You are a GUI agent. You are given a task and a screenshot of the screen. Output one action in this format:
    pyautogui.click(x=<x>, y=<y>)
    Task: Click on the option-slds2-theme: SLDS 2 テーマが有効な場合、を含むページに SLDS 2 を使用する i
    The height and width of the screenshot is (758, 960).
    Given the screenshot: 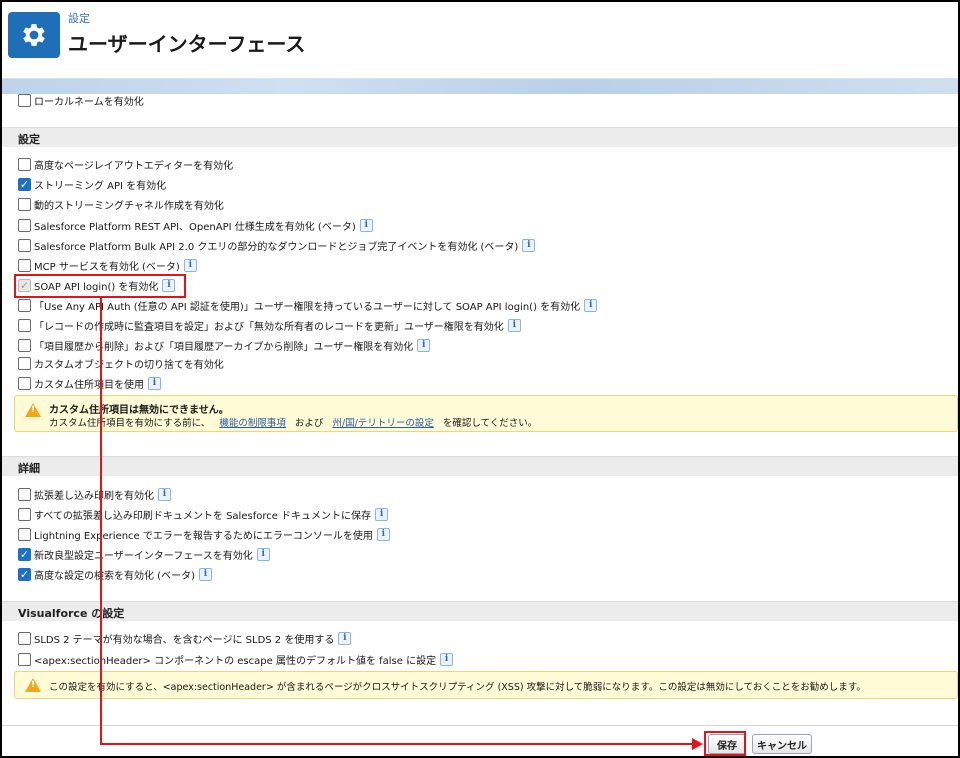 What is the action you would take?
    pyautogui.click(x=185, y=638)
    